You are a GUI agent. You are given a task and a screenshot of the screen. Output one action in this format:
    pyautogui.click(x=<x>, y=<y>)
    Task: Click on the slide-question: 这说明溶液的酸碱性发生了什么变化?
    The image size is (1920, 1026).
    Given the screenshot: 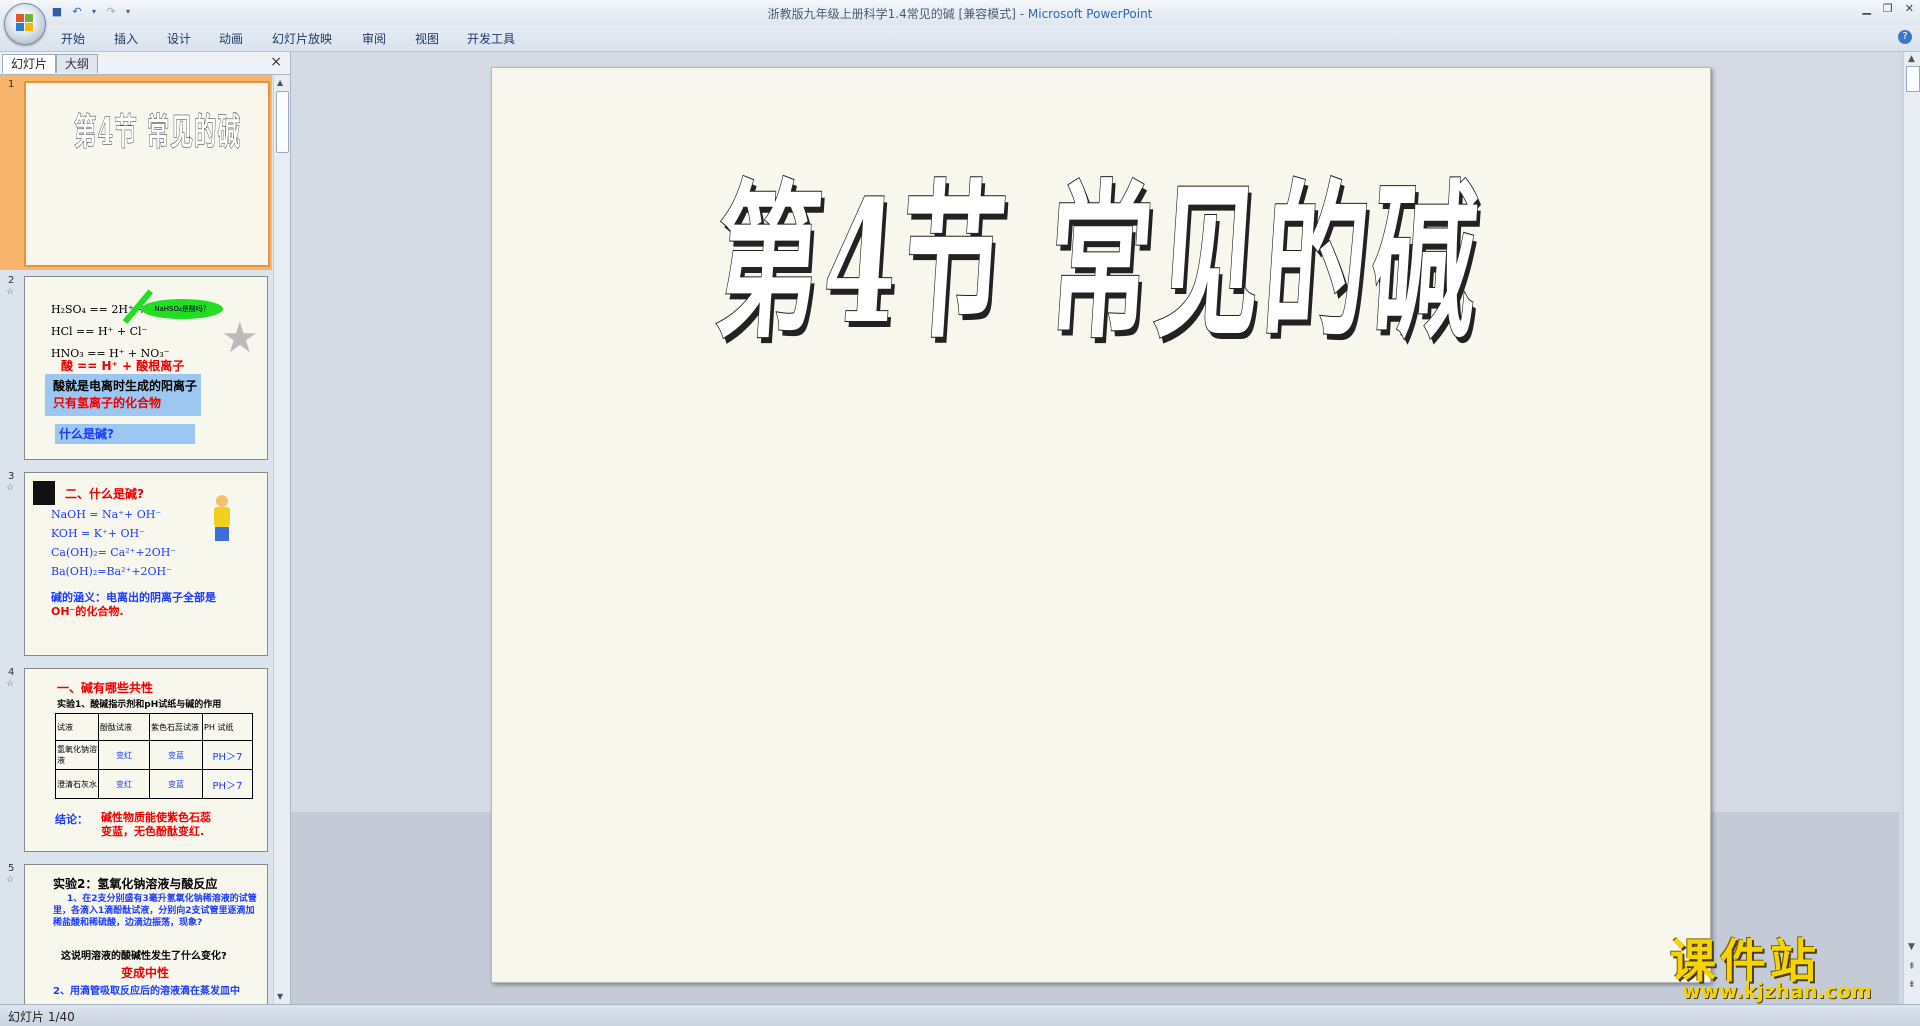 What is the action you would take?
    pyautogui.click(x=144, y=956)
    